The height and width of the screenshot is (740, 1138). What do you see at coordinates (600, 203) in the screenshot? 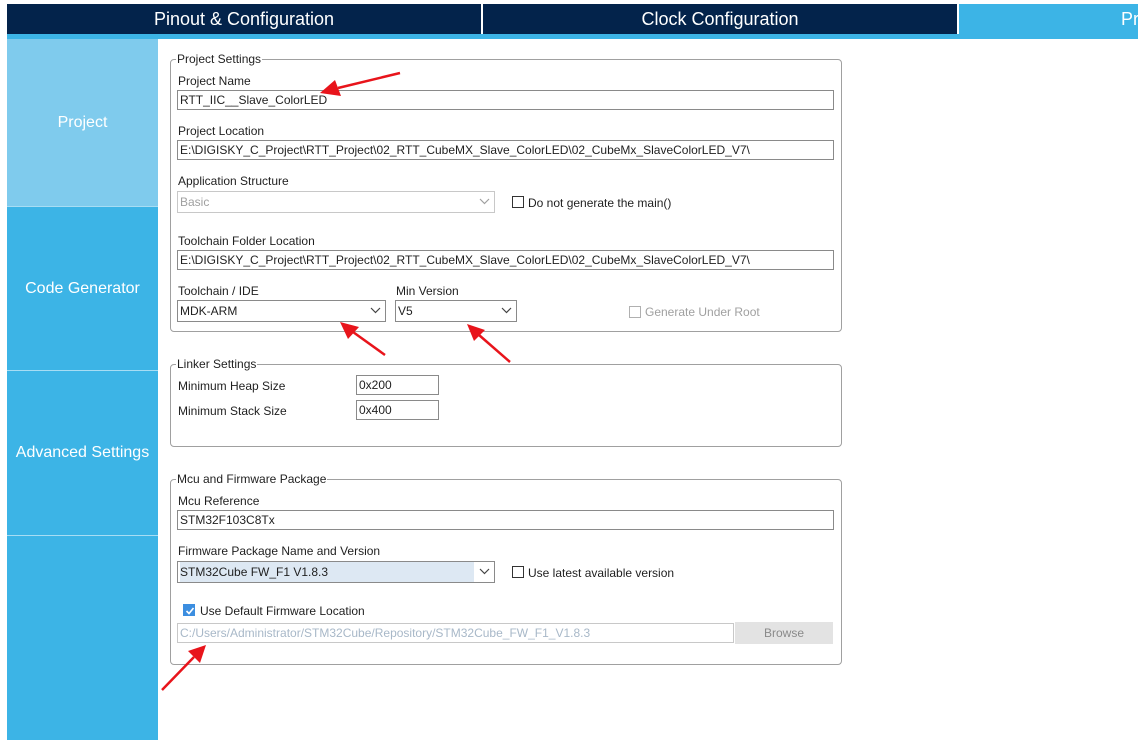
I see `do-not-generate-main-label: Do not generate the main()` at bounding box center [600, 203].